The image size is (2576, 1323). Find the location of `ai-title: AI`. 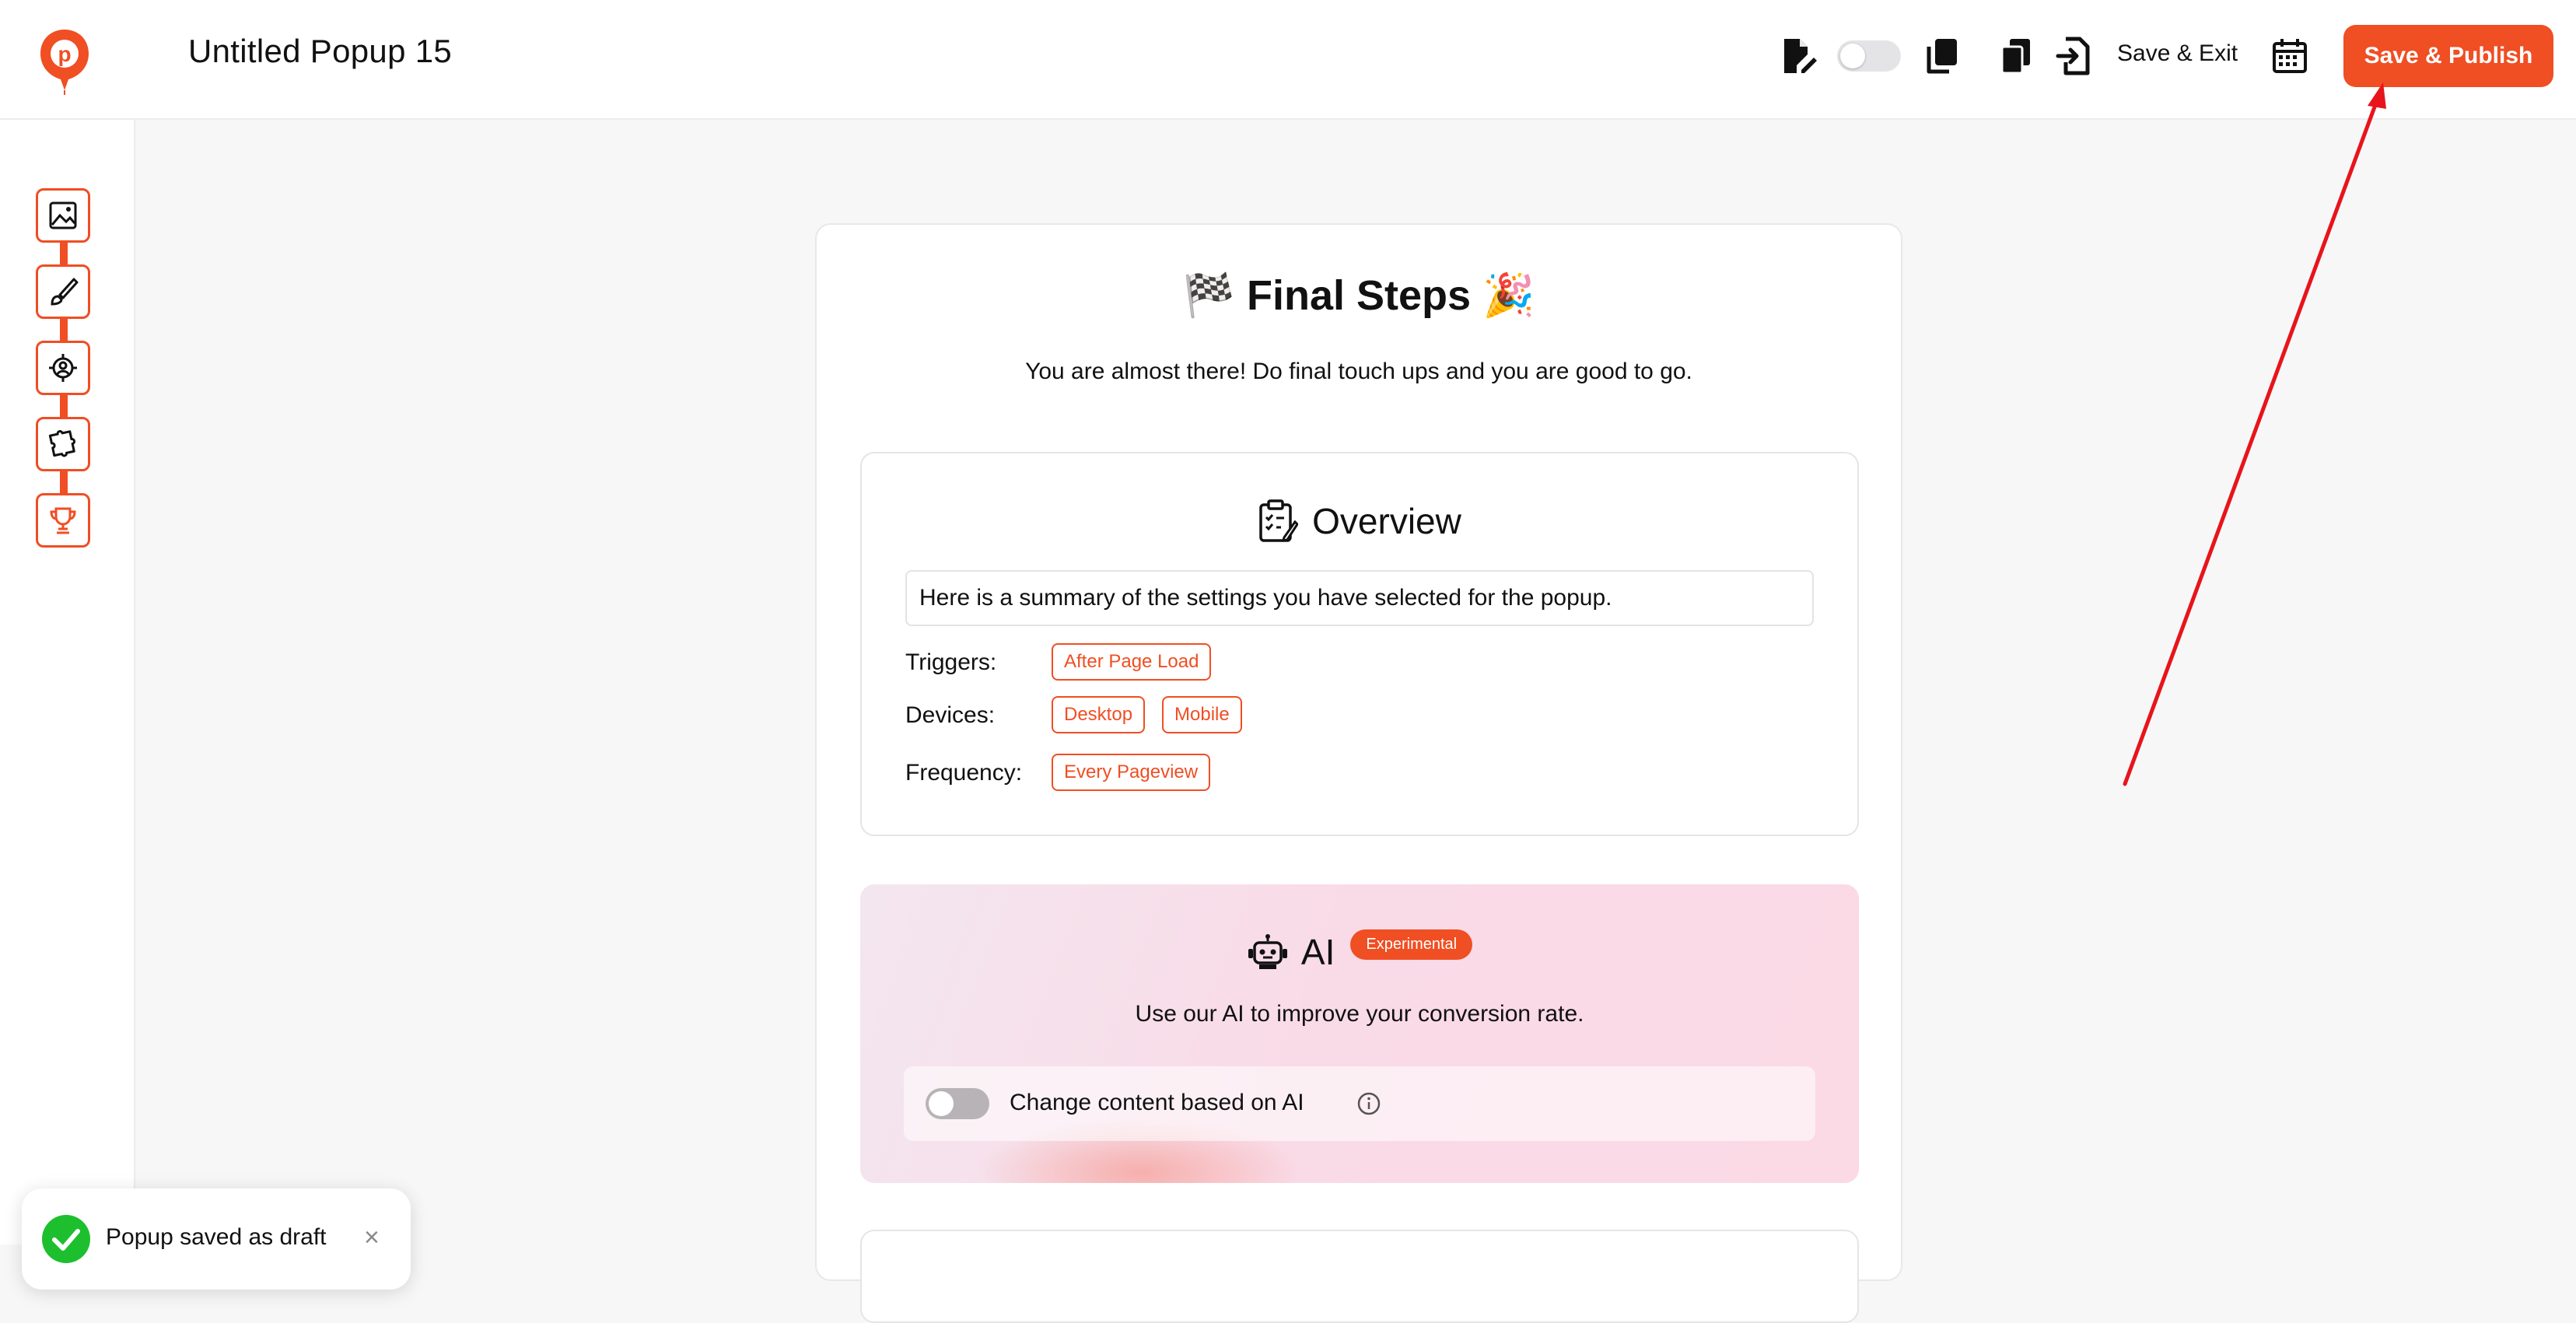

ai-title: AI is located at coordinates (1318, 952).